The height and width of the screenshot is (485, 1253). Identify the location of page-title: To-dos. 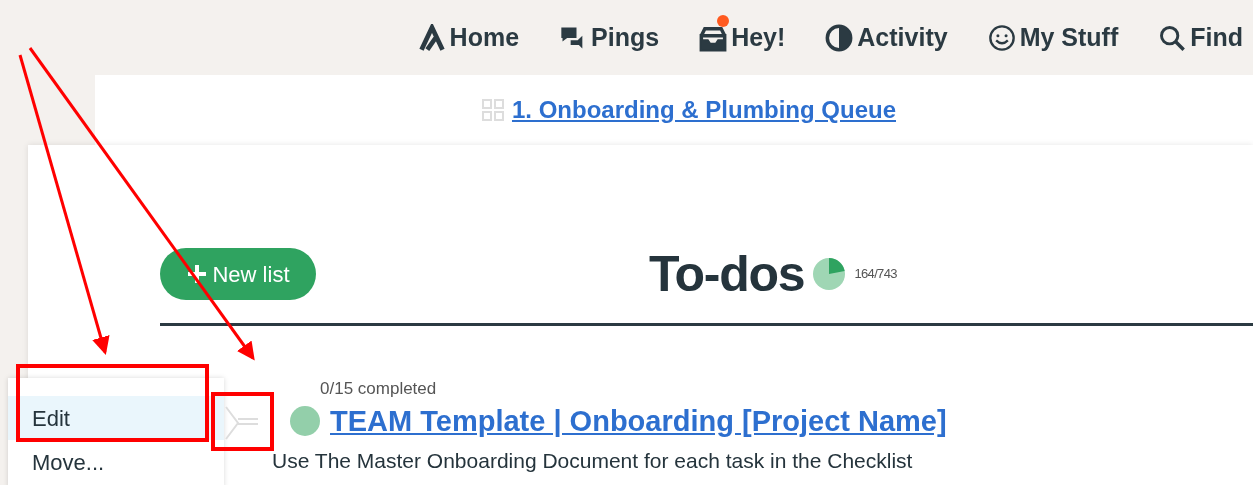
(727, 274).